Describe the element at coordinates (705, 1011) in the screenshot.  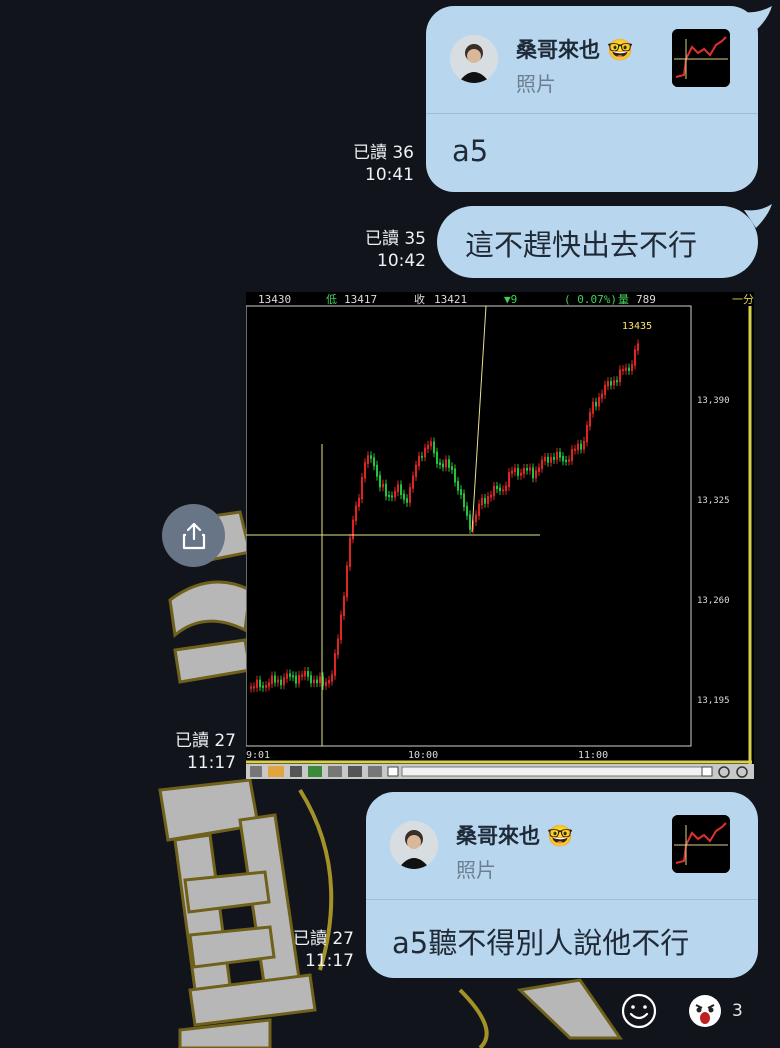
I see `shocked-face-icon` at that location.